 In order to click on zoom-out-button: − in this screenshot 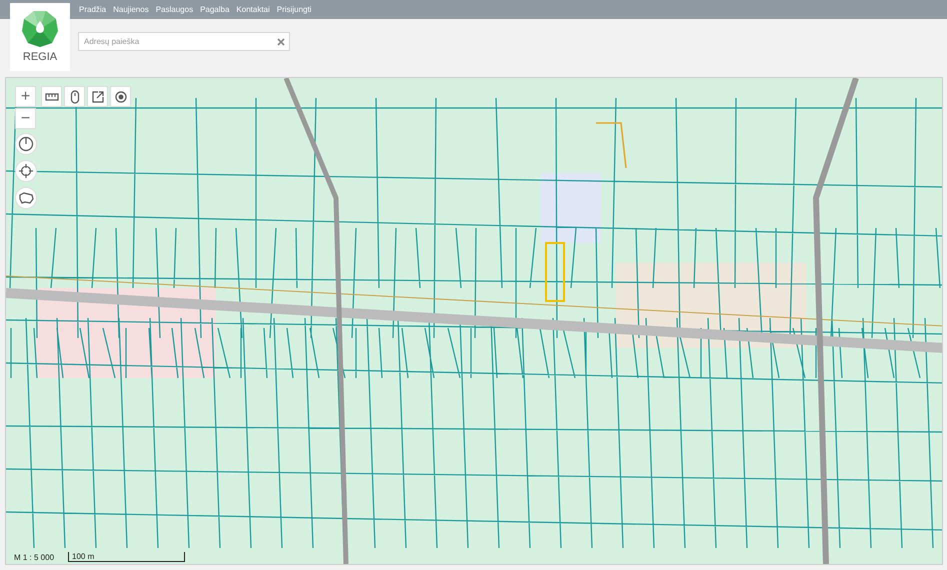, I will do `click(25, 118)`.